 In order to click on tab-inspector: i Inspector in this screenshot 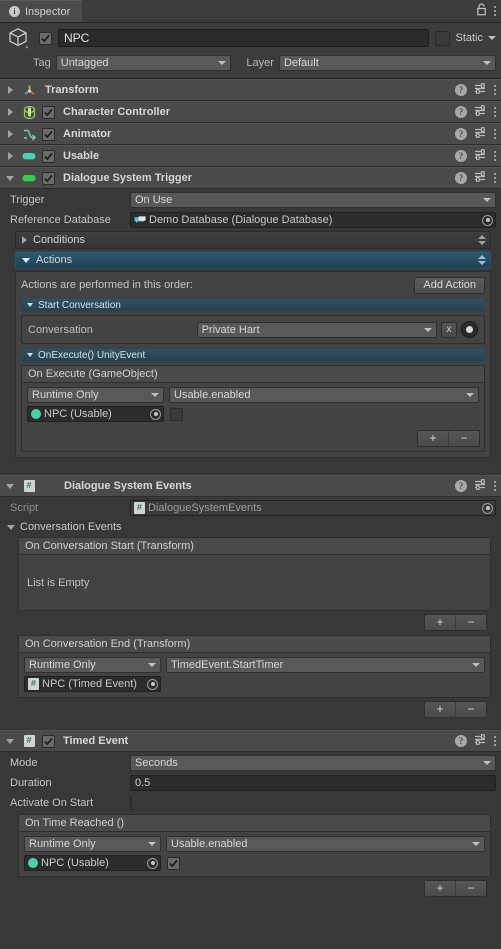, I will do `click(41, 11)`.